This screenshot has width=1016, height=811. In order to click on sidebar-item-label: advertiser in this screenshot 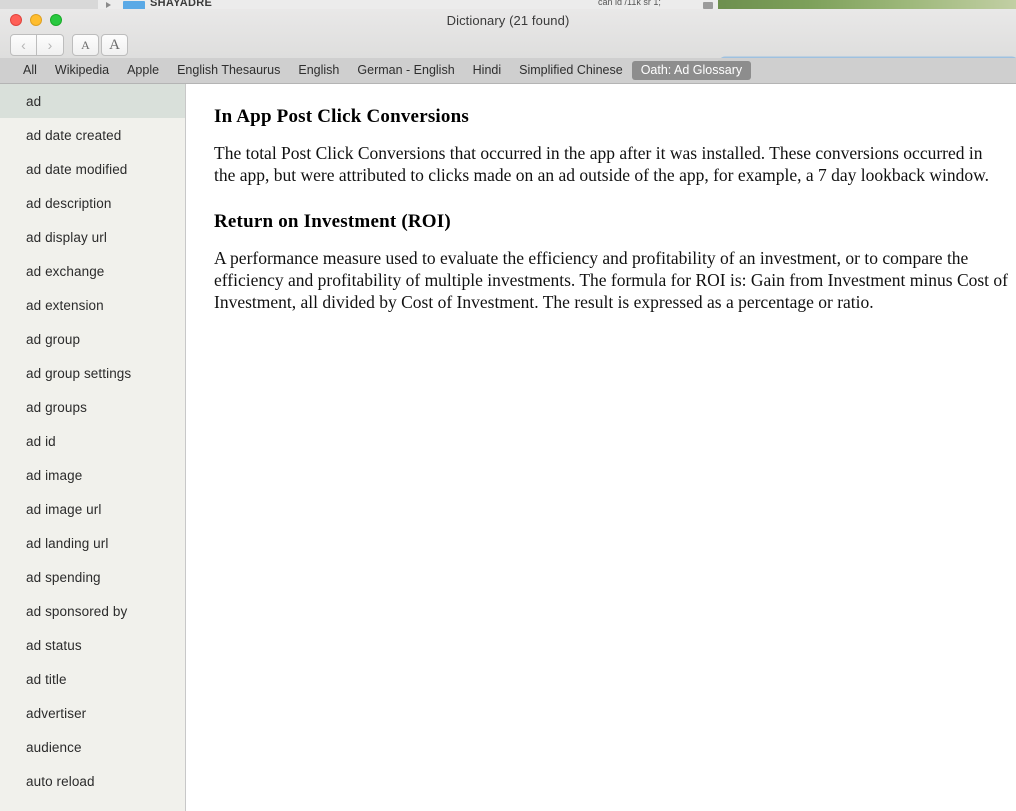, I will do `click(56, 713)`.